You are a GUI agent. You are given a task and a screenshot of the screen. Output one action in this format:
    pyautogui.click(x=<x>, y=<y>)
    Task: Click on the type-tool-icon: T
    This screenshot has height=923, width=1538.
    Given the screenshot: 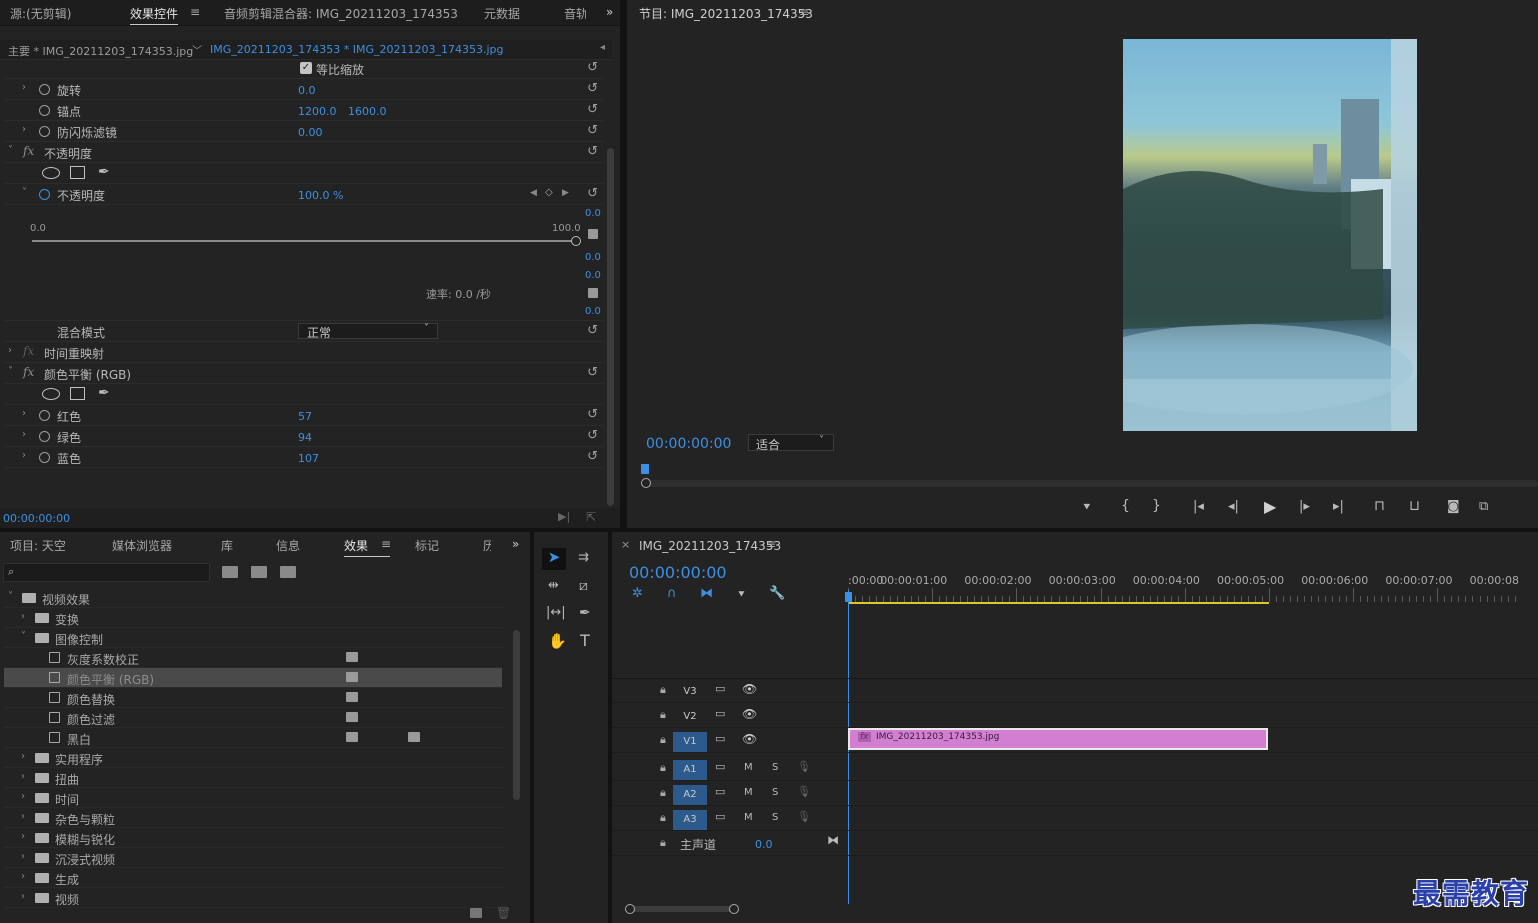 What is the action you would take?
    pyautogui.click(x=585, y=640)
    